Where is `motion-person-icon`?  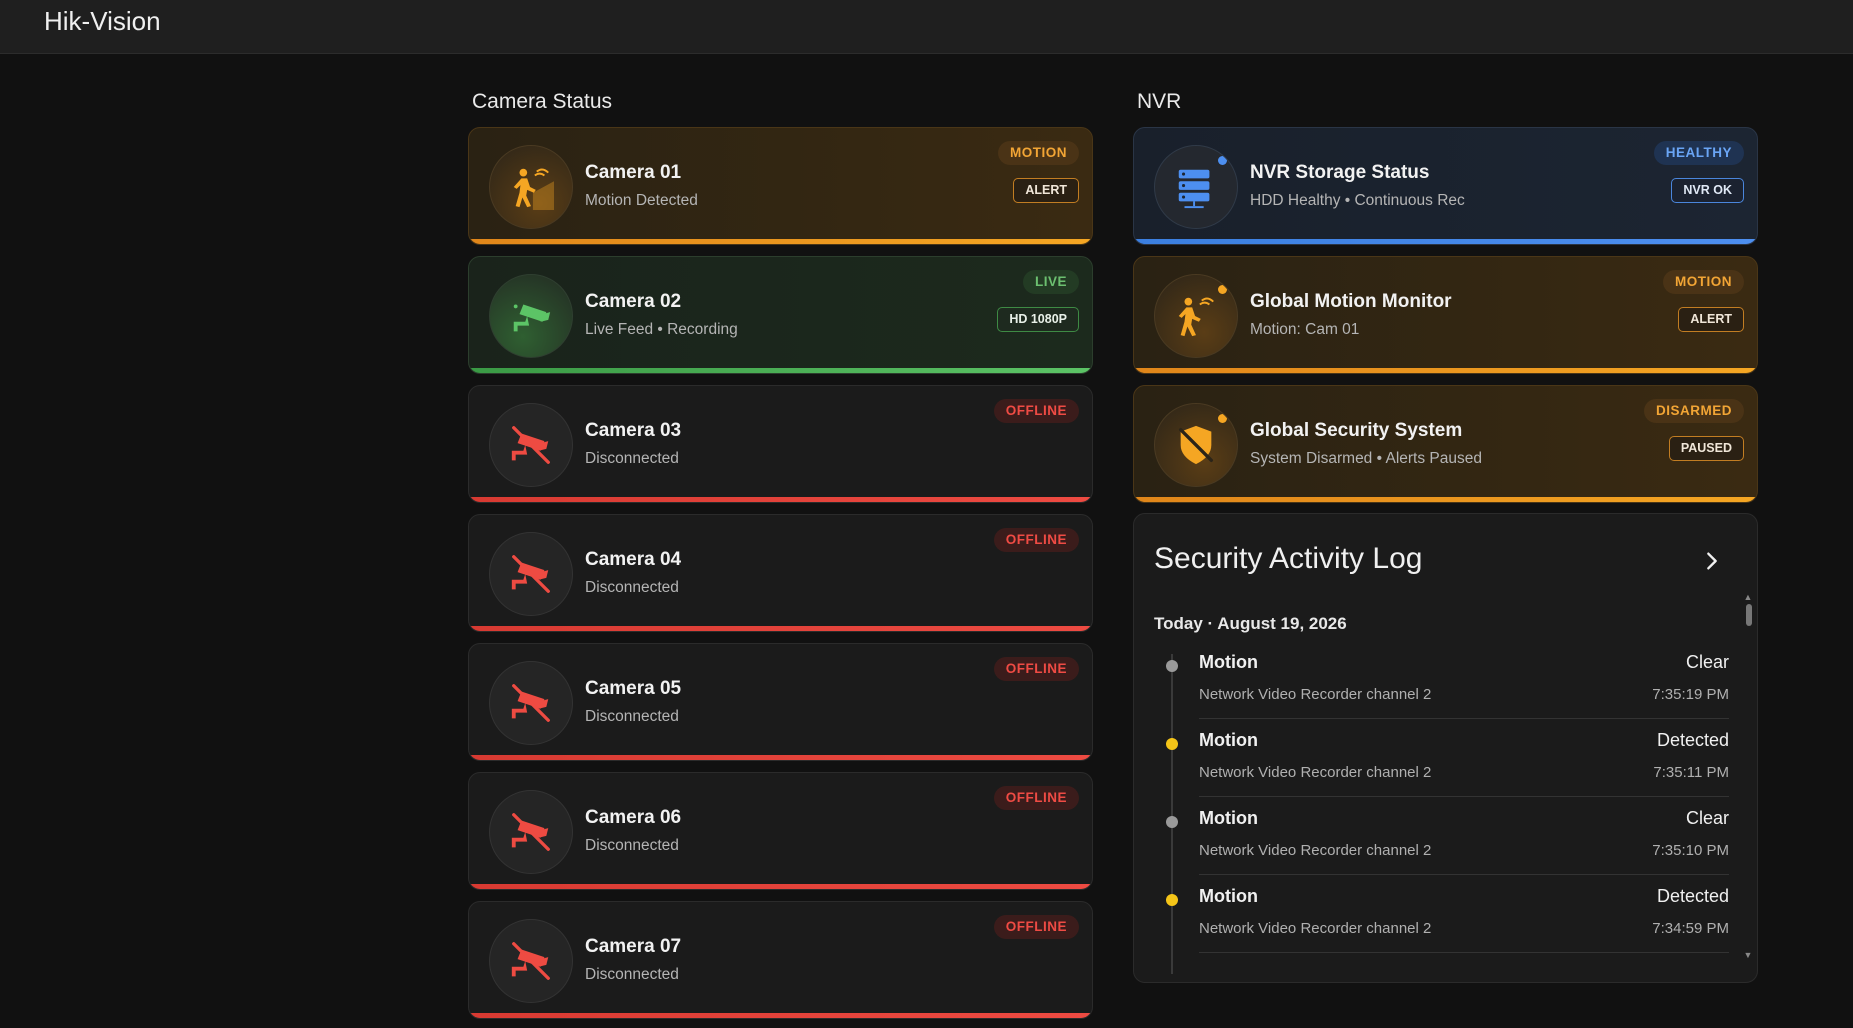 motion-person-icon is located at coordinates (1196, 316).